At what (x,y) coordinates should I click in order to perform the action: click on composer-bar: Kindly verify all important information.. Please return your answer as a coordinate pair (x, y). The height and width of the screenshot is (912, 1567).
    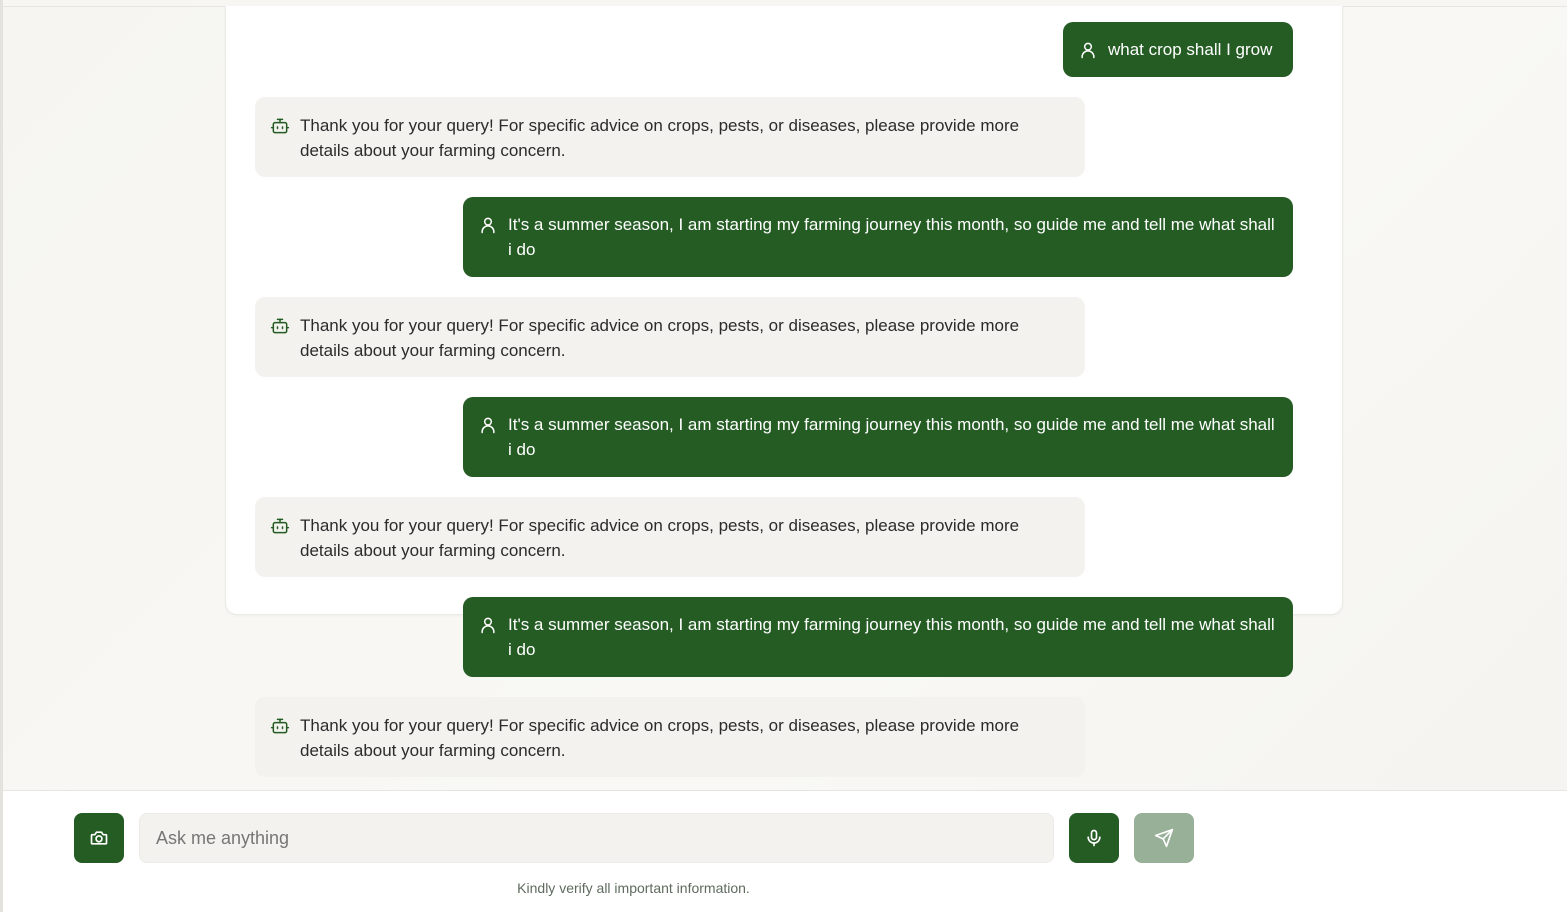
    Looking at the image, I should click on (785, 851).